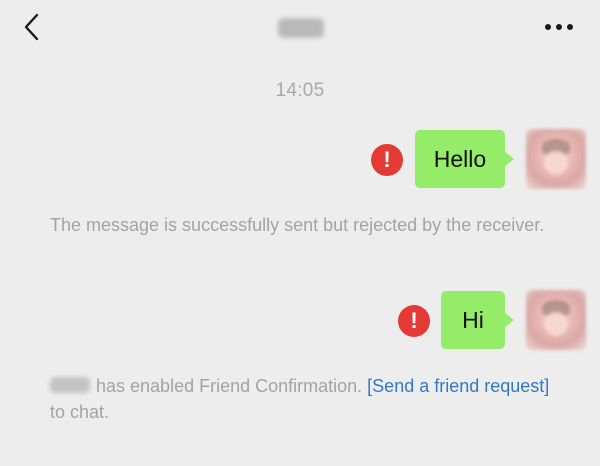 The height and width of the screenshot is (466, 600). I want to click on notice-text-tail: to chat., so click(80, 412).